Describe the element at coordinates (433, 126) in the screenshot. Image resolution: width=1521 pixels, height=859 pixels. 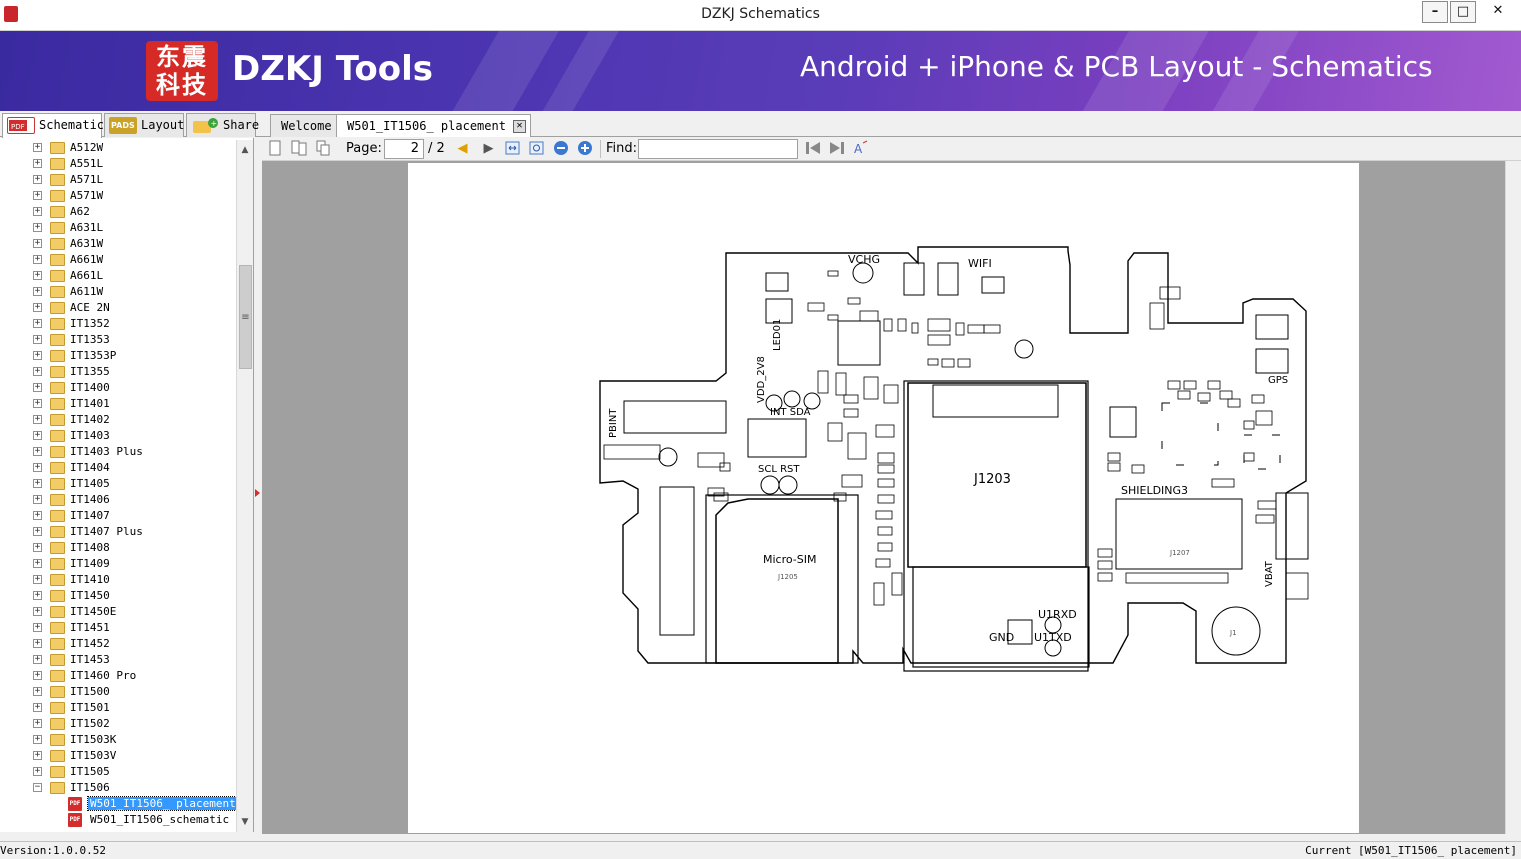
I see `tab-placement: W501_IT1506_ placement ✕` at that location.